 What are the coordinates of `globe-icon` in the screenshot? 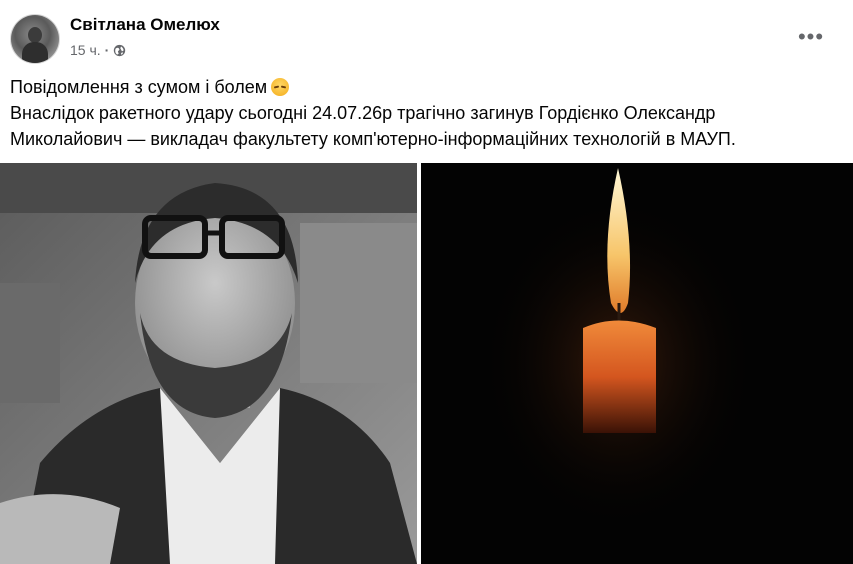 It's located at (119, 50).